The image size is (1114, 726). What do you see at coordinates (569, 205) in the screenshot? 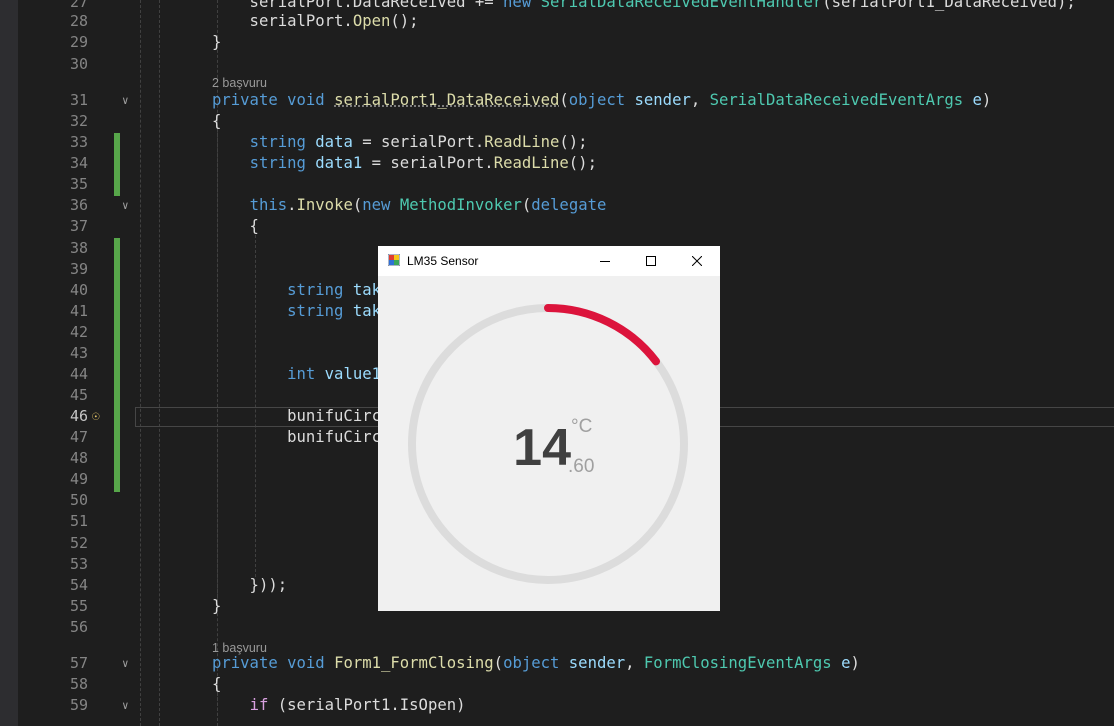
I see `code-token: delegate` at bounding box center [569, 205].